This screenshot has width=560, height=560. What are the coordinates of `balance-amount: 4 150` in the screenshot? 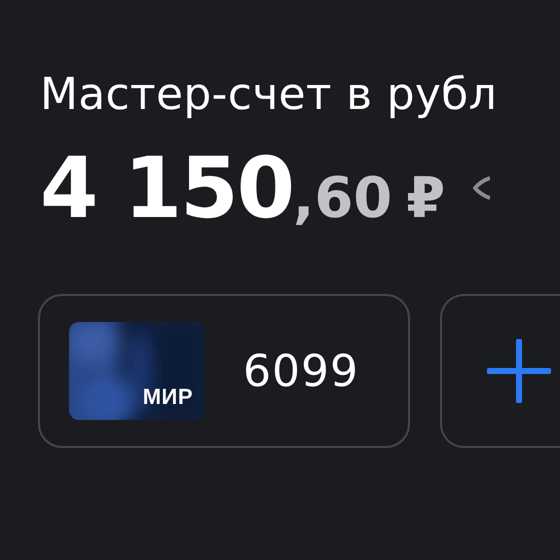 It's located at (167, 188).